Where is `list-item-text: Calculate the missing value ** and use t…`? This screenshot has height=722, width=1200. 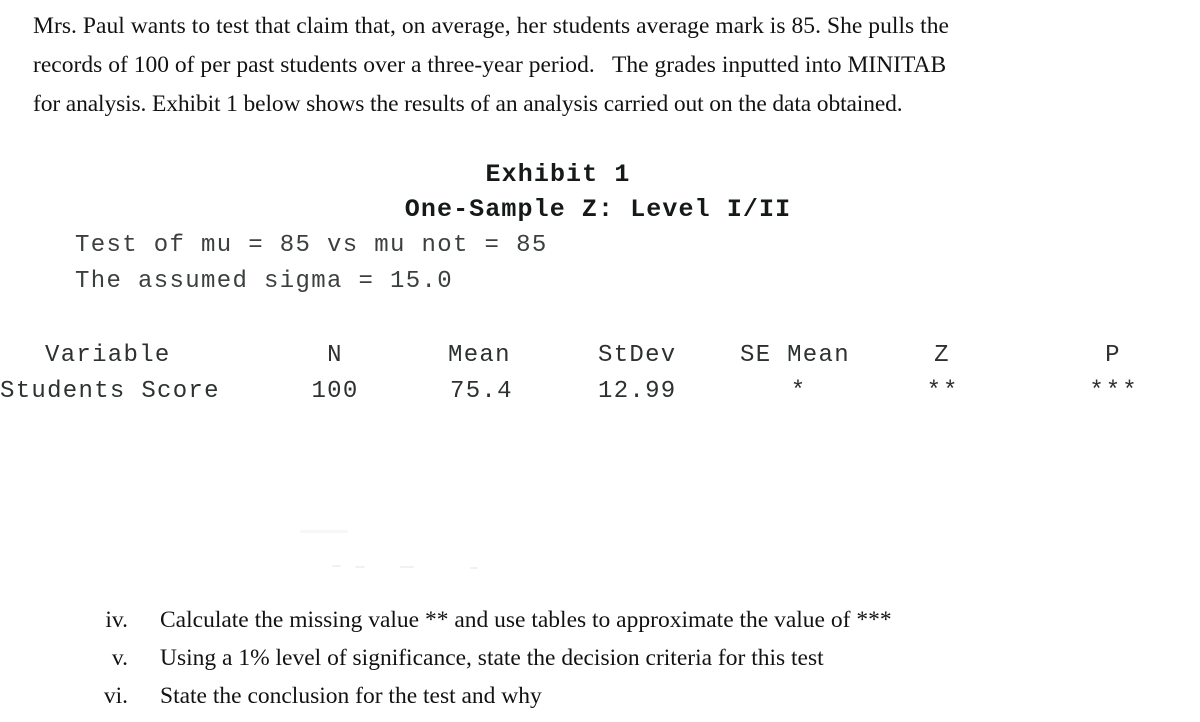
list-item-text: Calculate the missing value ** and use t… is located at coordinates (526, 620).